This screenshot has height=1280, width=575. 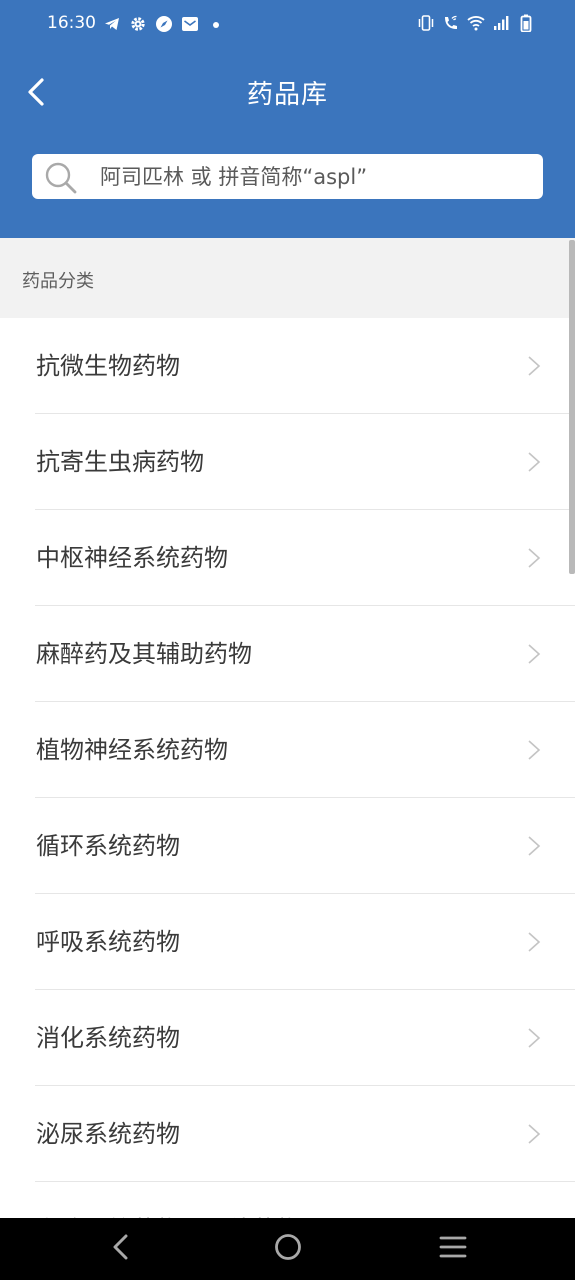 I want to click on category-item: 中枢神经系统药物, so click(x=287, y=558).